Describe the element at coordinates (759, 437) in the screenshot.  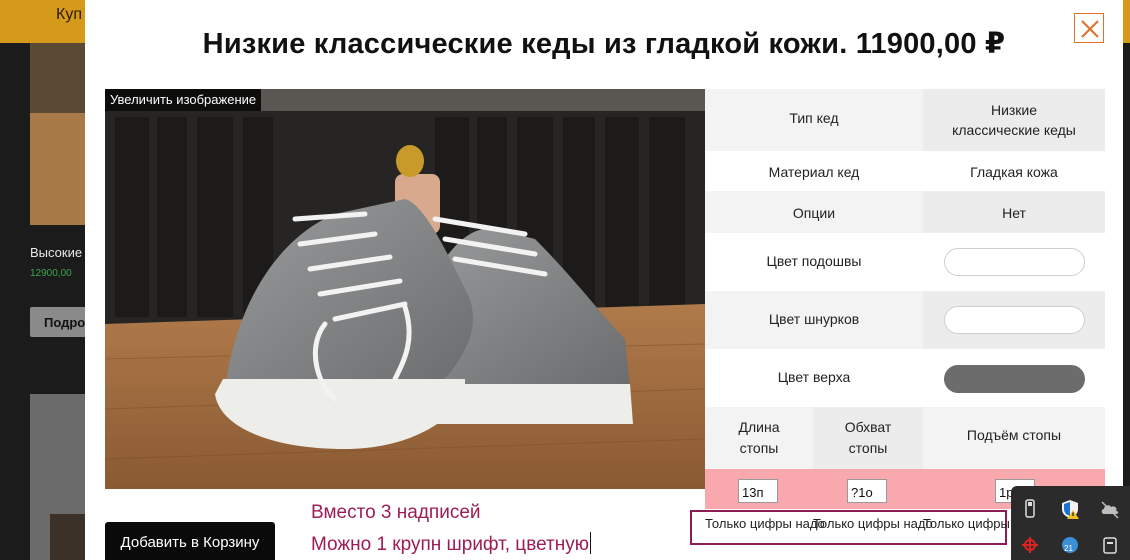
I see `header-foot-length: Длина стопы` at that location.